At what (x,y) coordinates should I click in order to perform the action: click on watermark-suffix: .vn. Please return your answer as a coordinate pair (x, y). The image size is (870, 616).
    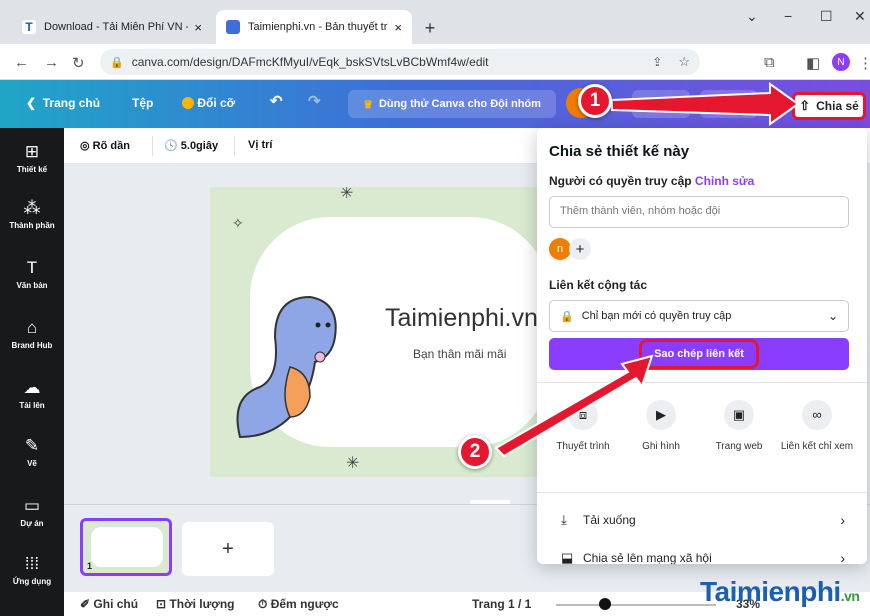
    Looking at the image, I should click on (850, 596).